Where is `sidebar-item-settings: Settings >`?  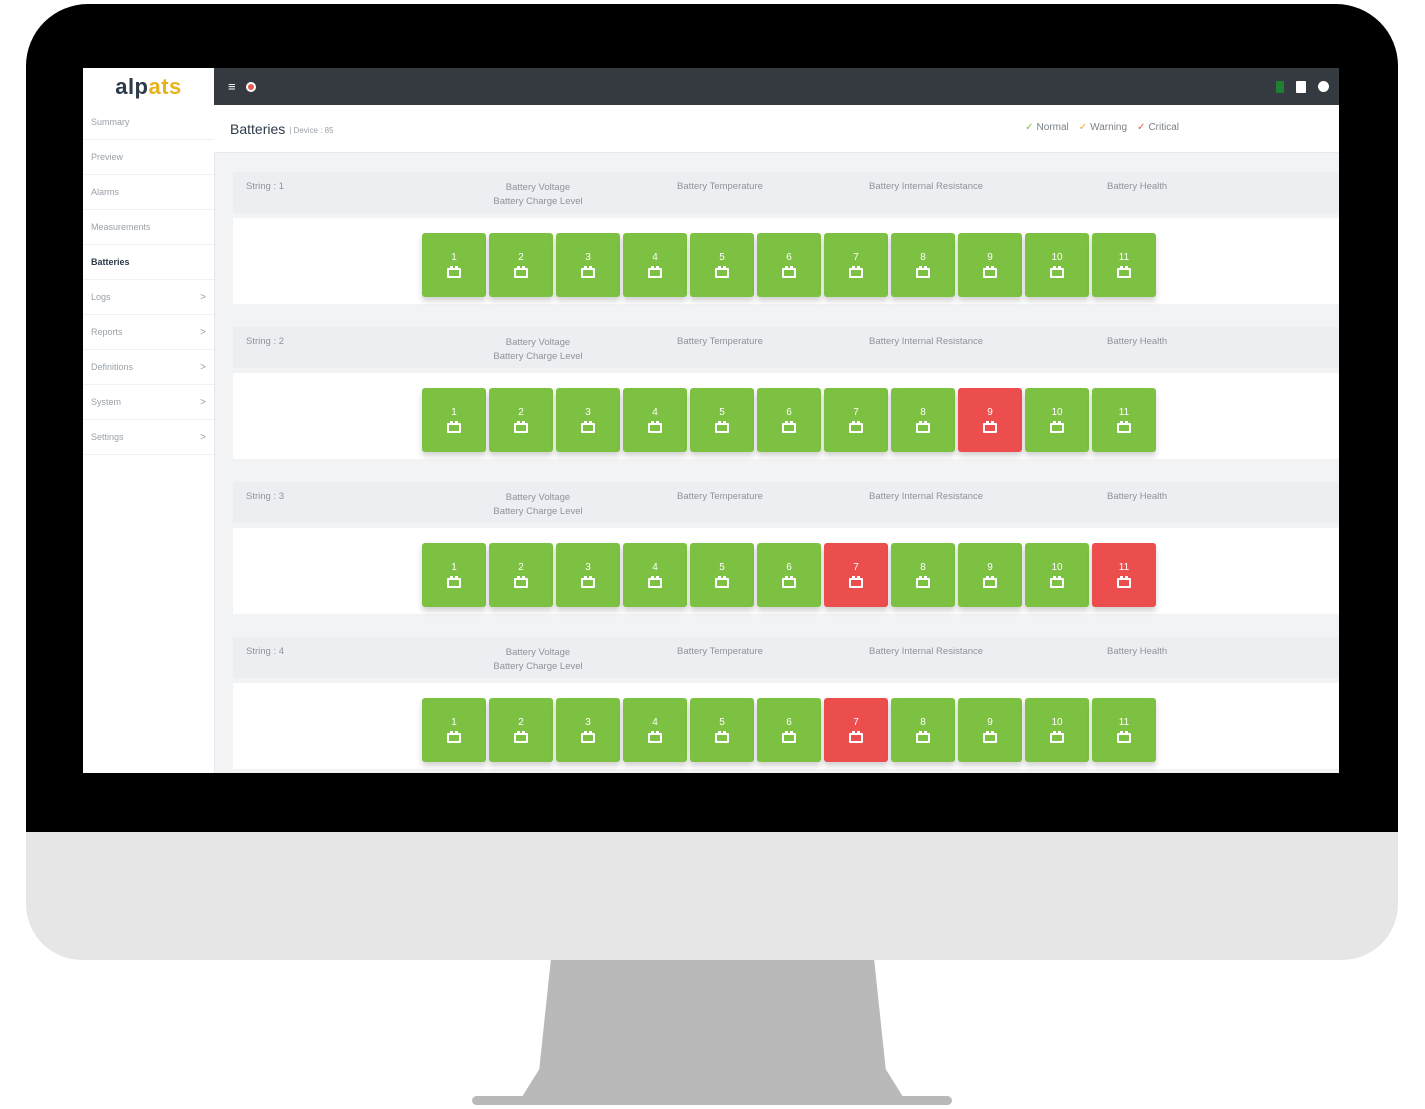
sidebar-item-settings: Settings > is located at coordinates (148, 437).